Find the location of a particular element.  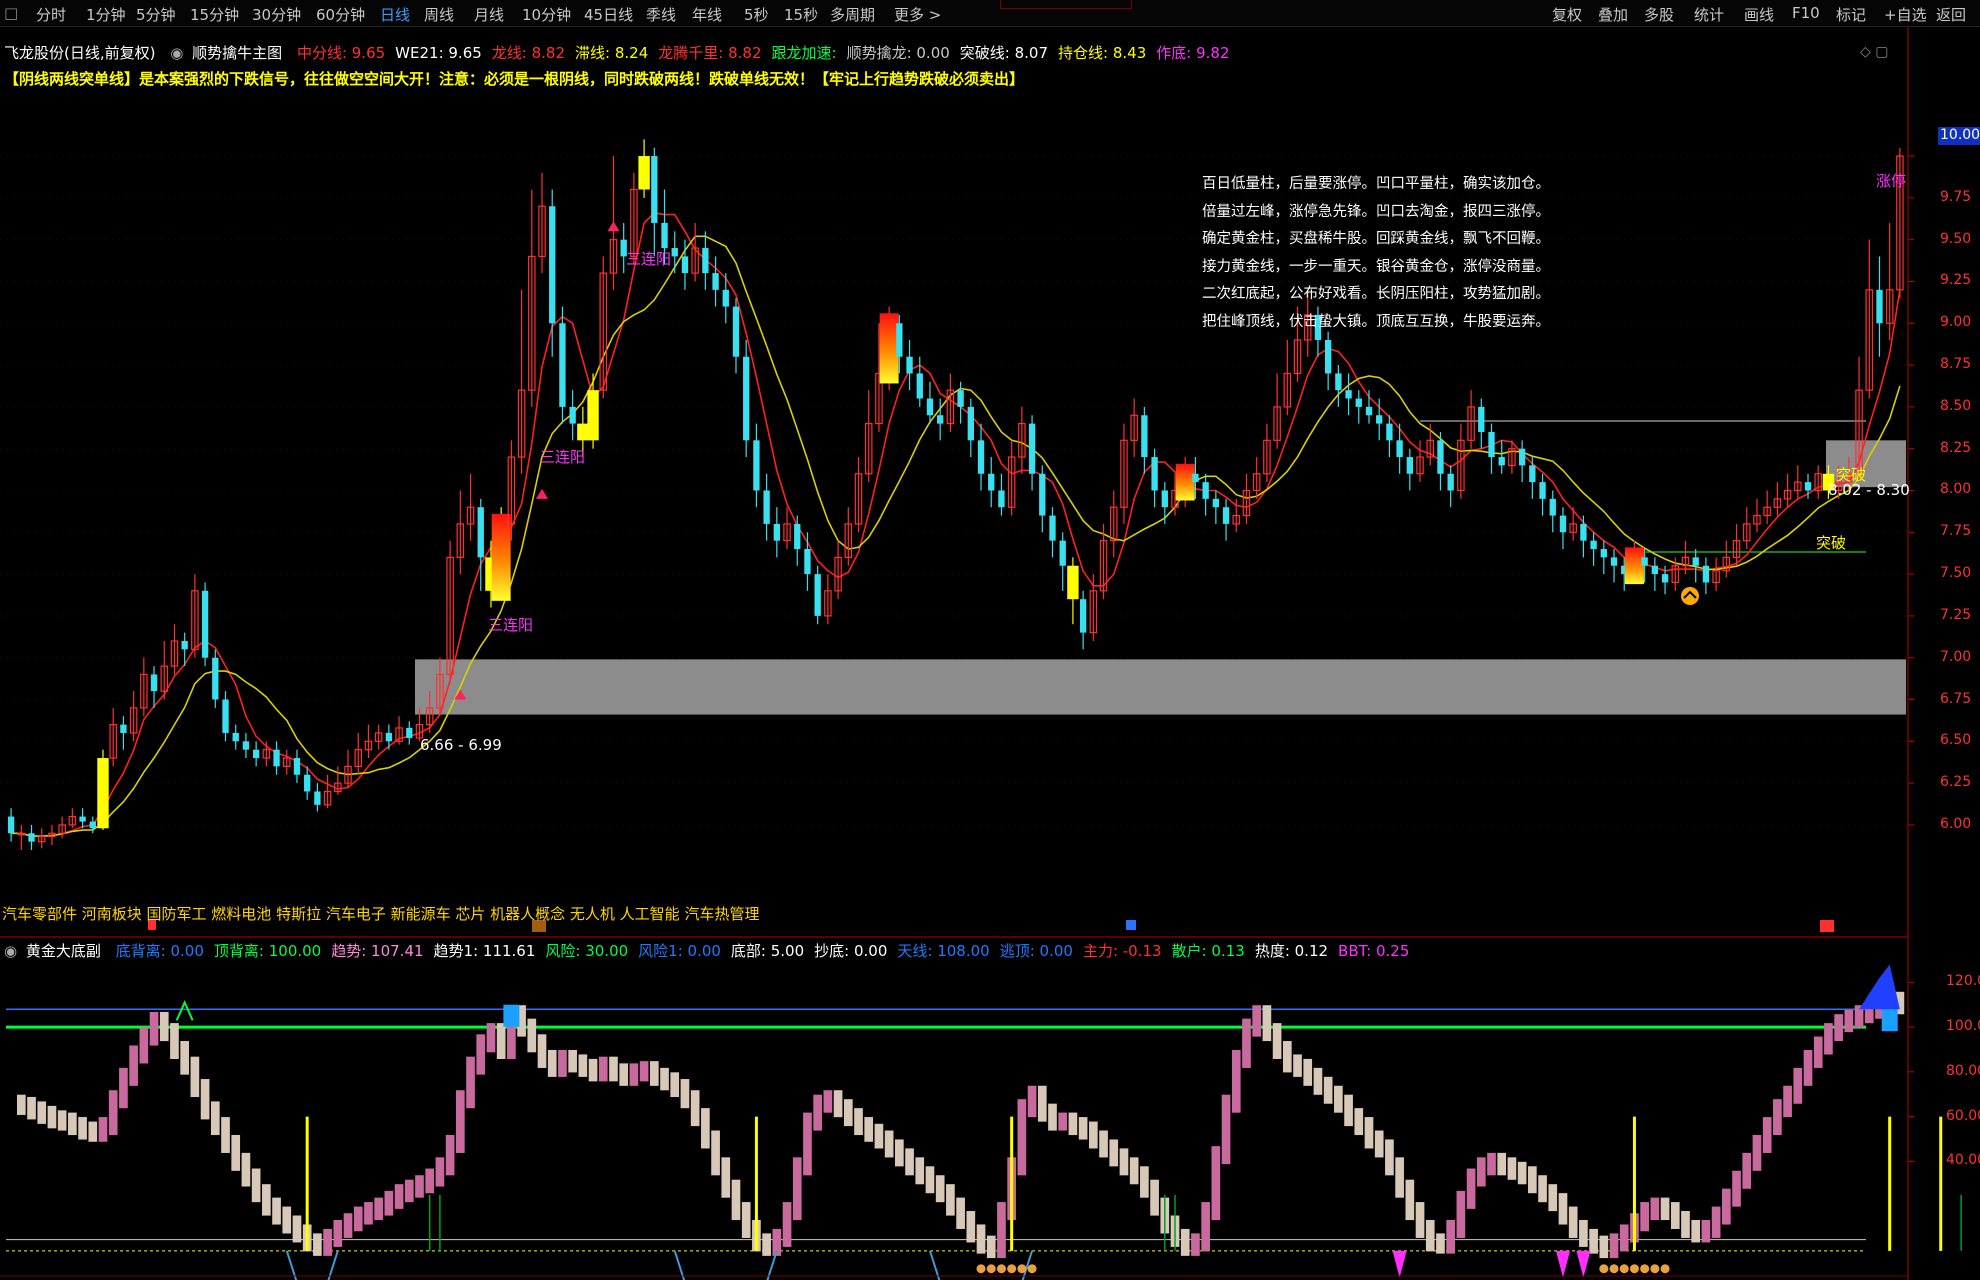

indicator-name: 顺势擒牛主图 is located at coordinates (237, 53).